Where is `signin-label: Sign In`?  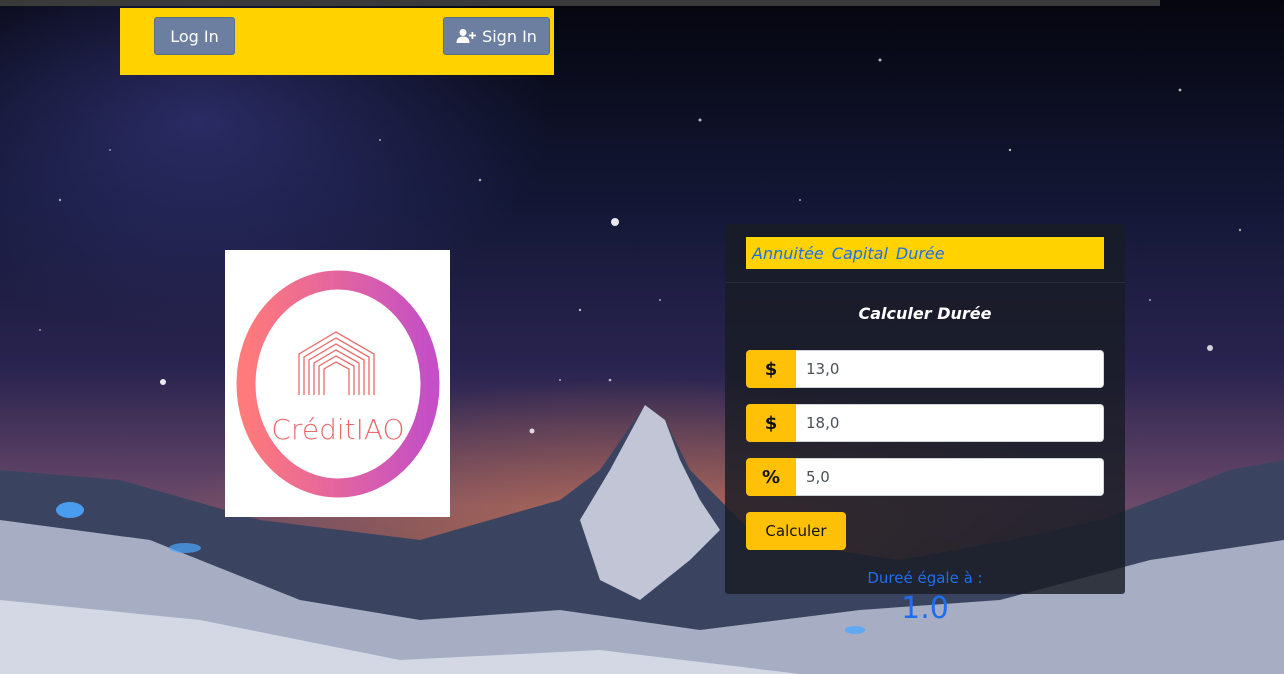
signin-label: Sign In is located at coordinates (509, 36).